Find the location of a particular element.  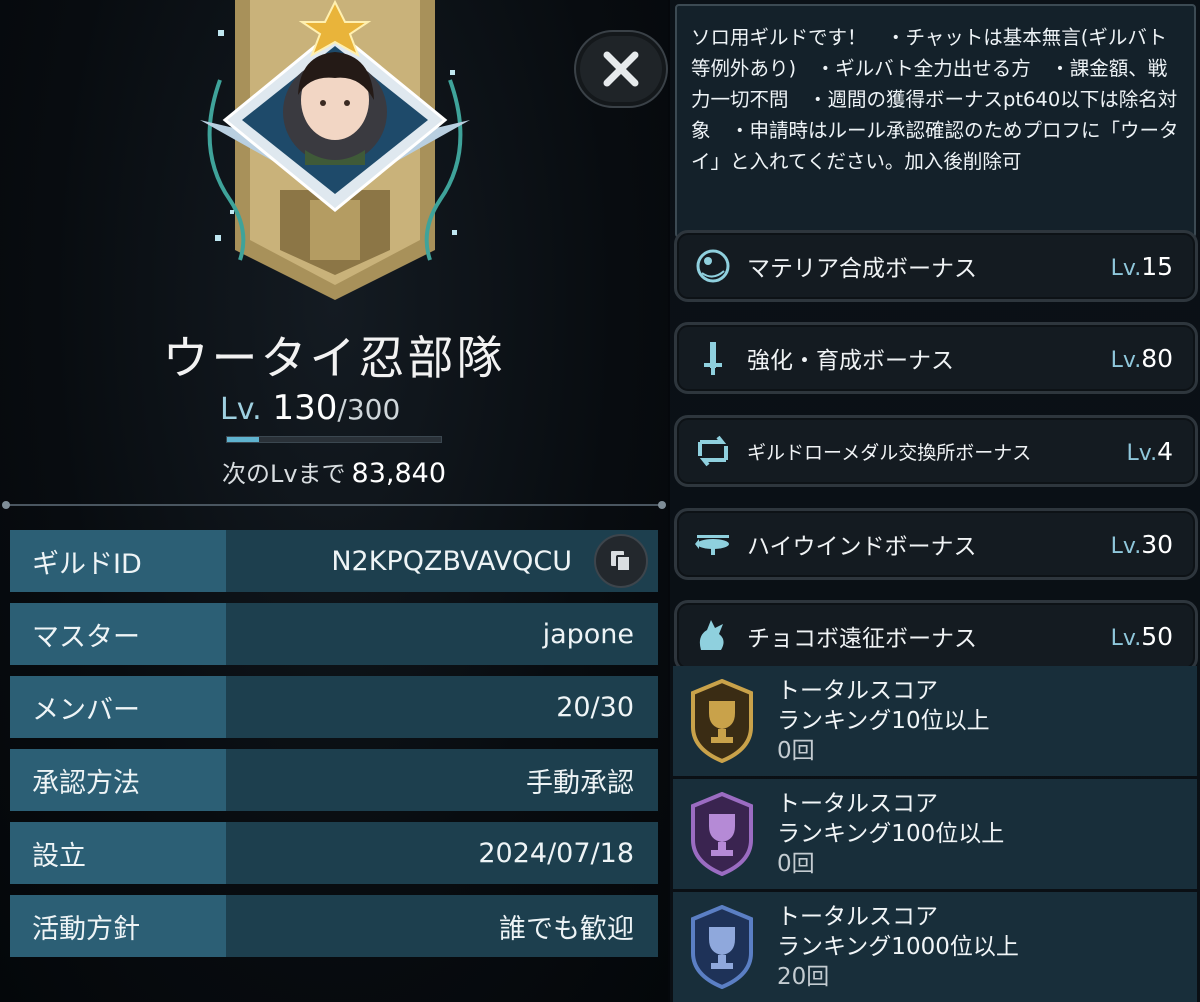

info-label: メンバー is located at coordinates (118, 707).